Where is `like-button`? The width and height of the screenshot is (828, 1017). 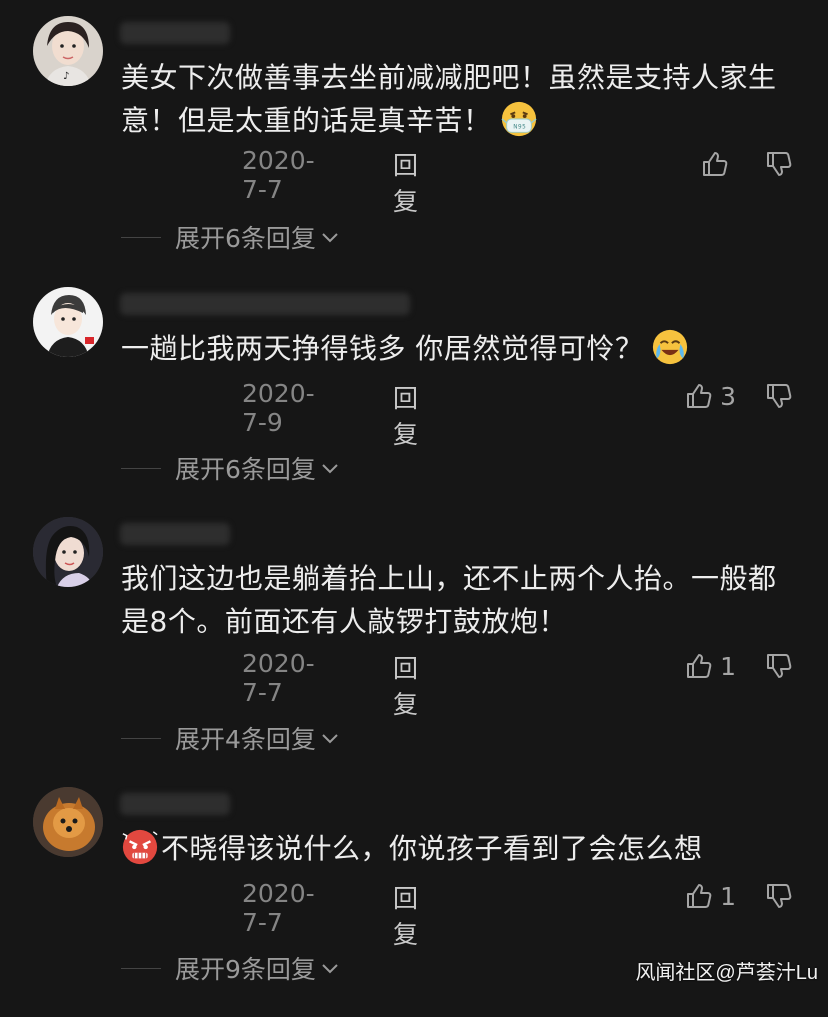 like-button is located at coordinates (718, 164).